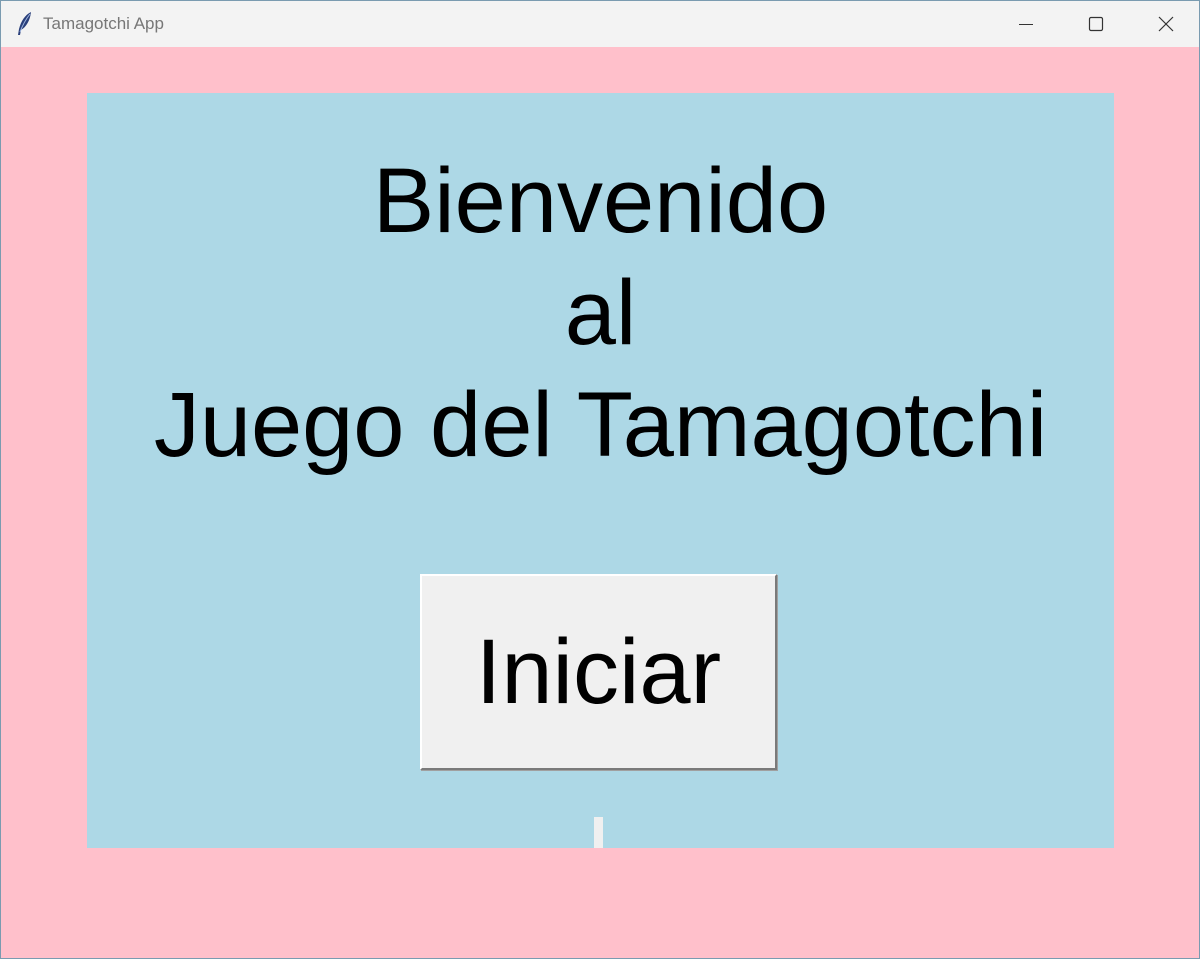  I want to click on maximize-button, so click(1096, 24).